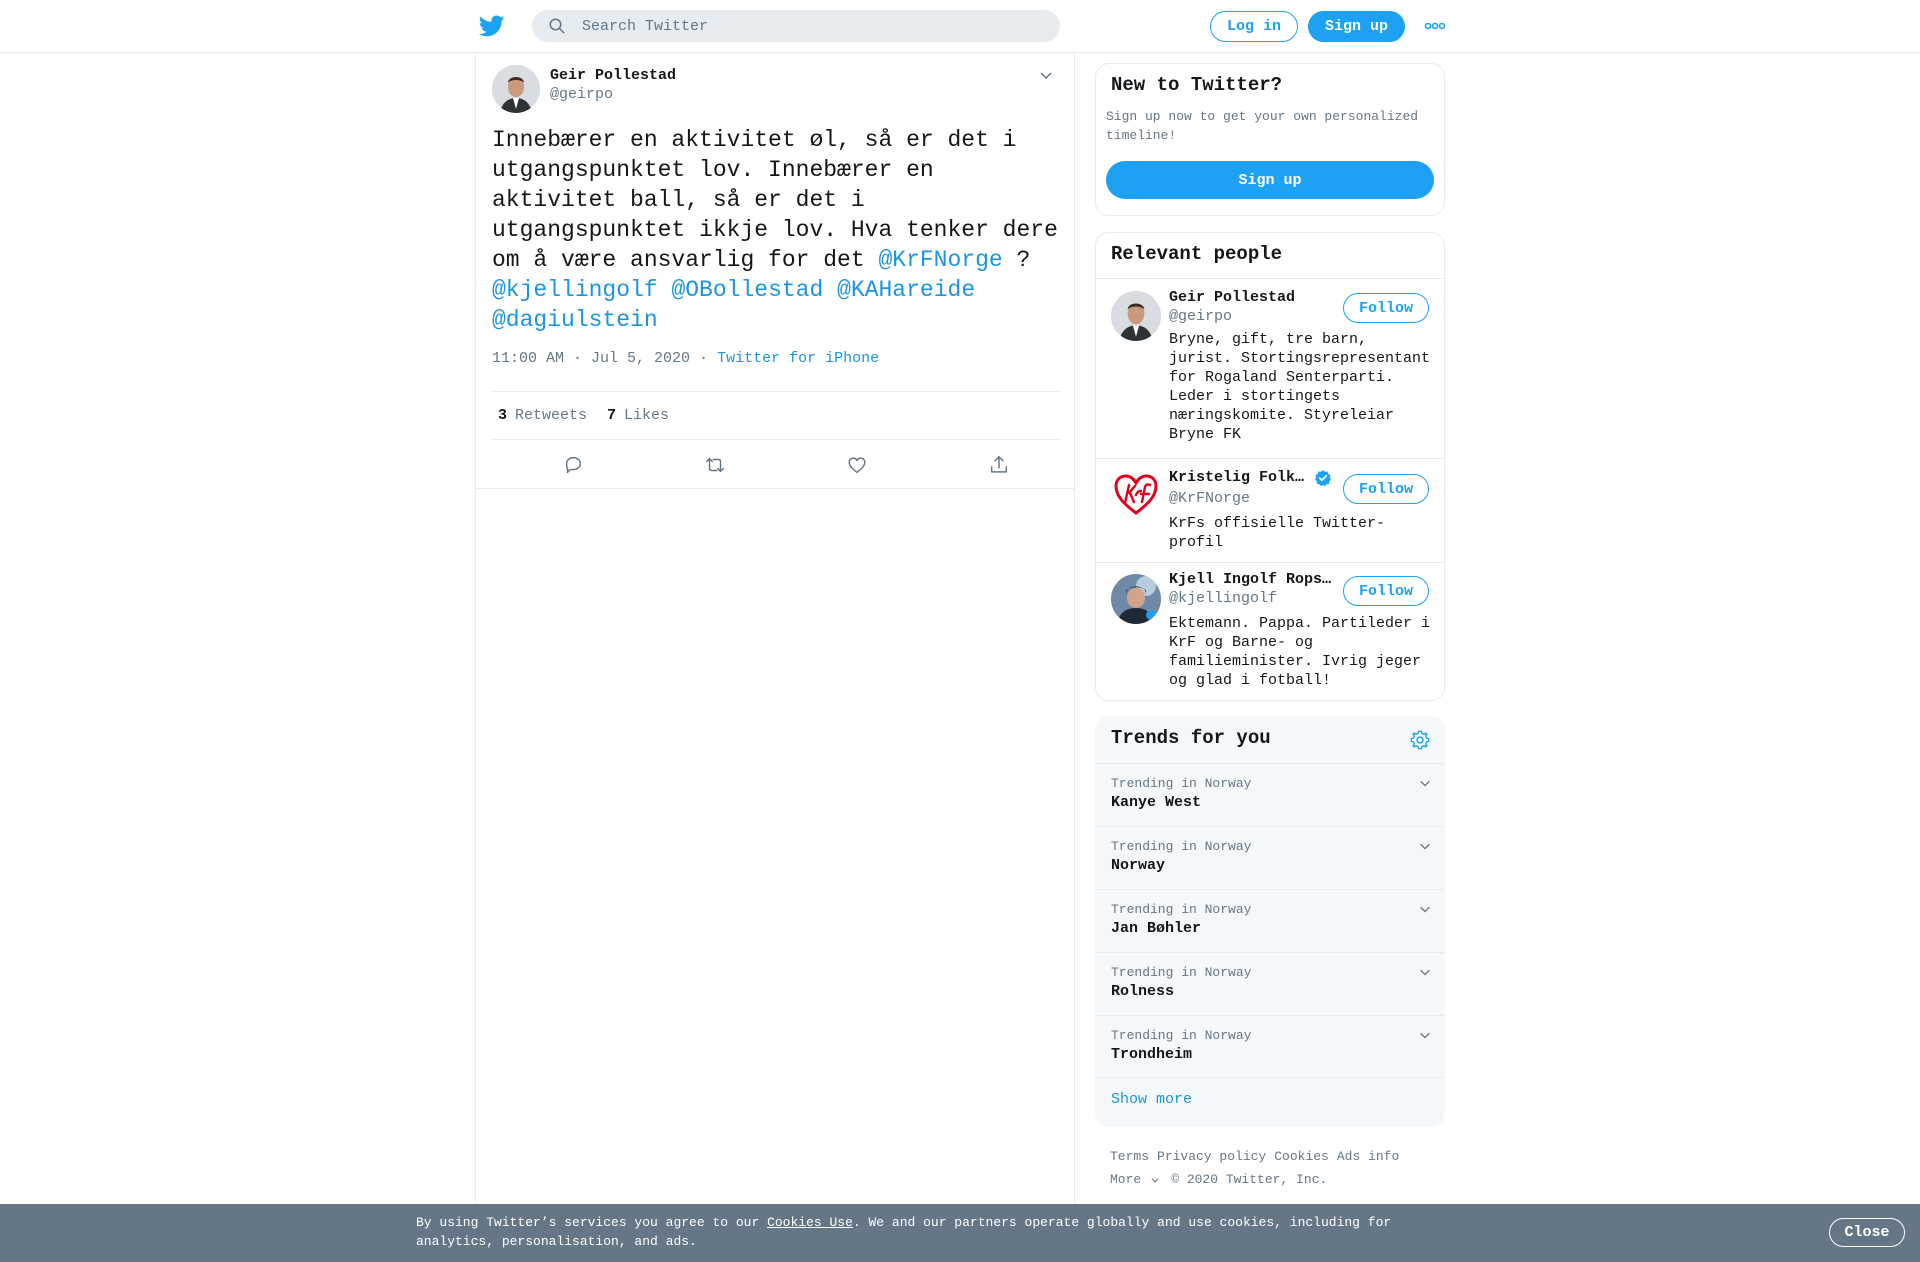  I want to click on footer-link-cookies: Cookies, so click(1301, 1156).